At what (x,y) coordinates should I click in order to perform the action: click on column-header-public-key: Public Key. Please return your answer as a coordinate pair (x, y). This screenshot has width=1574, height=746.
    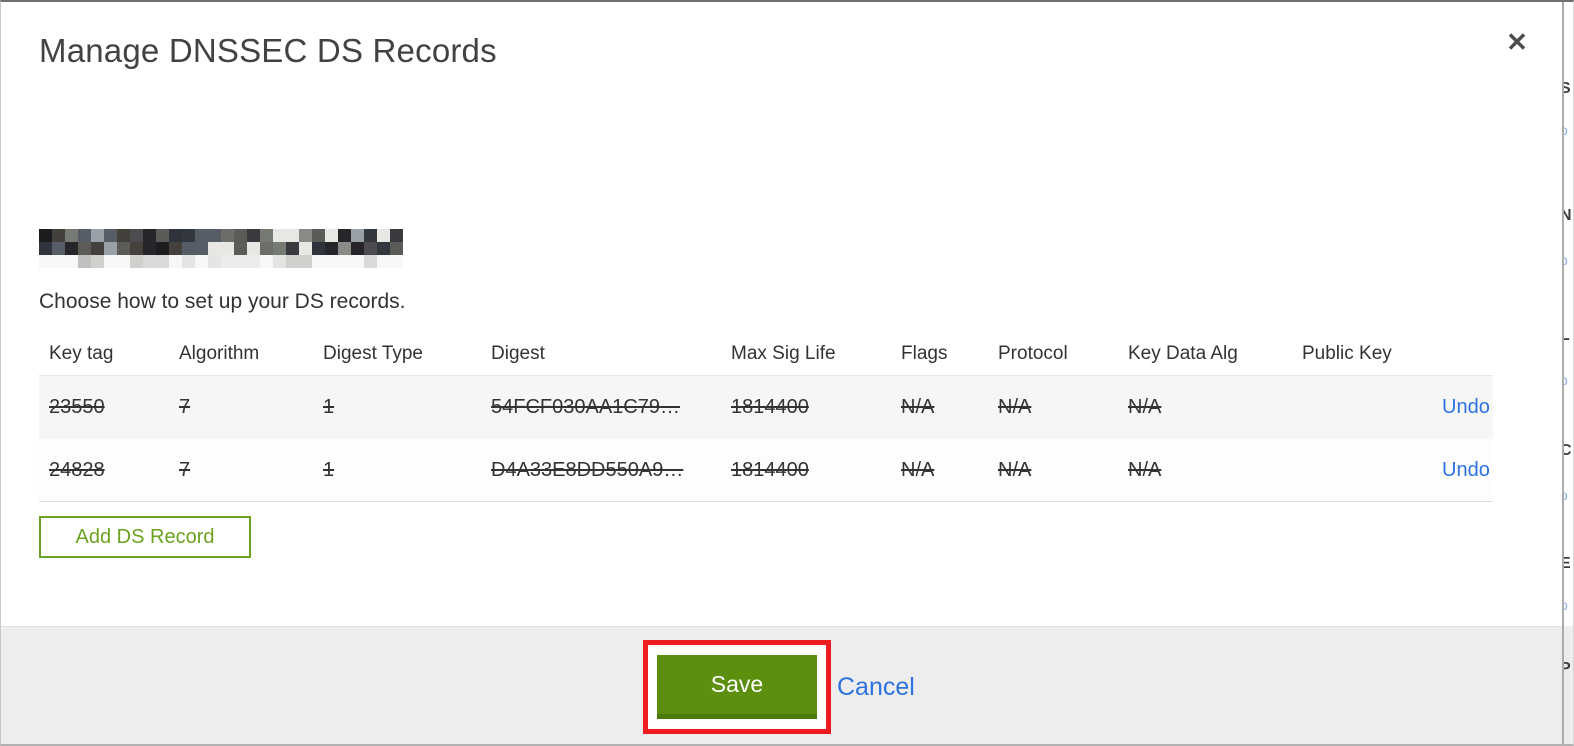
    Looking at the image, I should click on (1347, 353).